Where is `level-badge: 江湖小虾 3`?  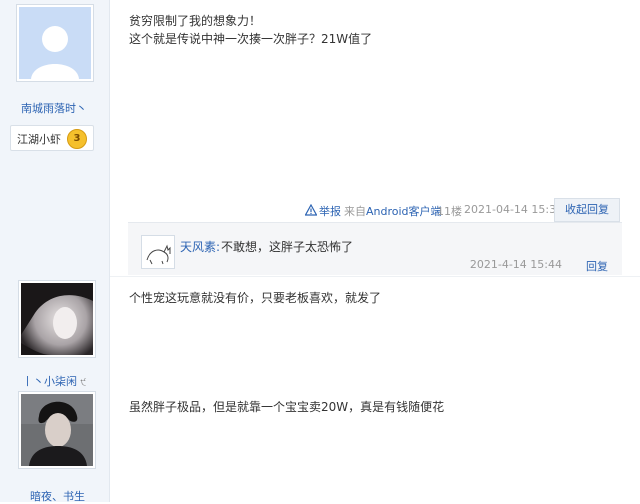
level-badge: 江湖小虾 3 is located at coordinates (52, 138).